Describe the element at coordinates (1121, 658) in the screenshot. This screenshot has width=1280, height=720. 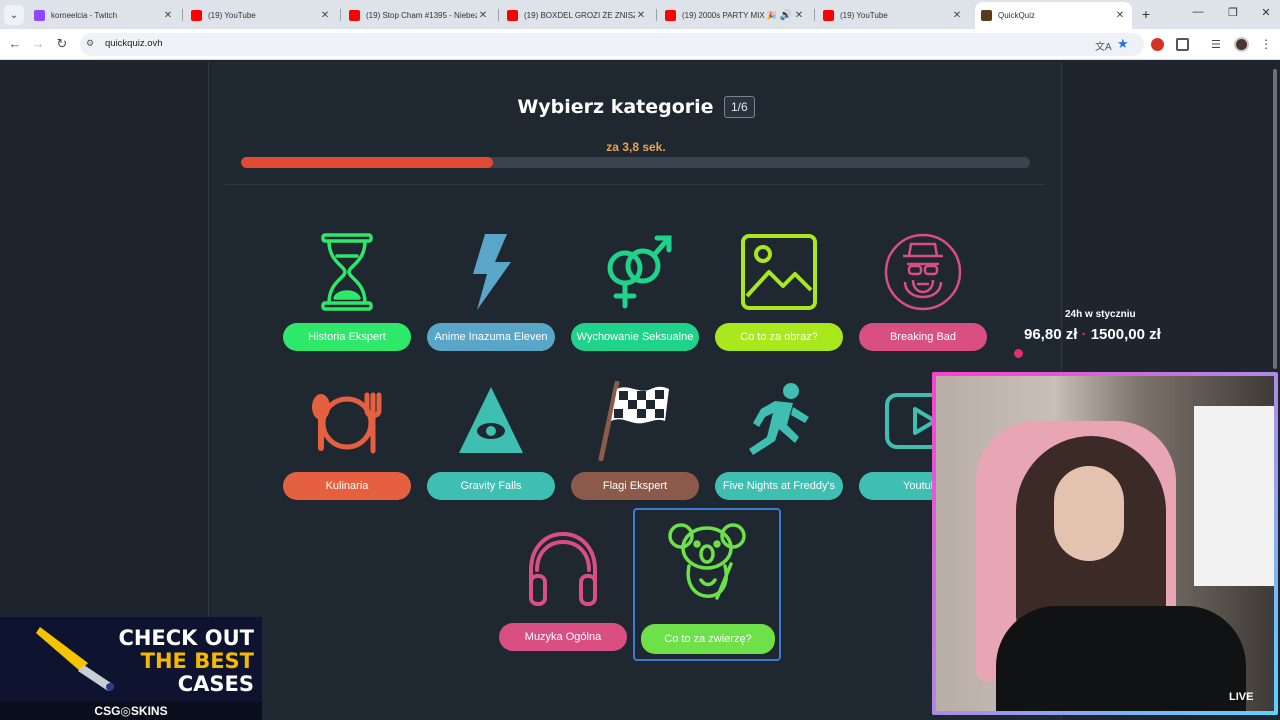
I see `streamer-body` at that location.